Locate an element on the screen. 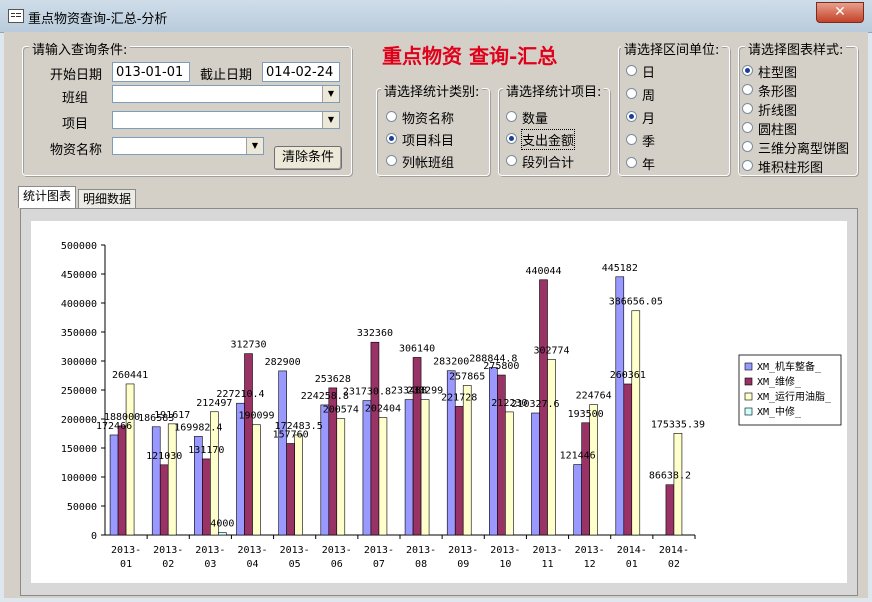  data-label: 191617 is located at coordinates (172, 415).